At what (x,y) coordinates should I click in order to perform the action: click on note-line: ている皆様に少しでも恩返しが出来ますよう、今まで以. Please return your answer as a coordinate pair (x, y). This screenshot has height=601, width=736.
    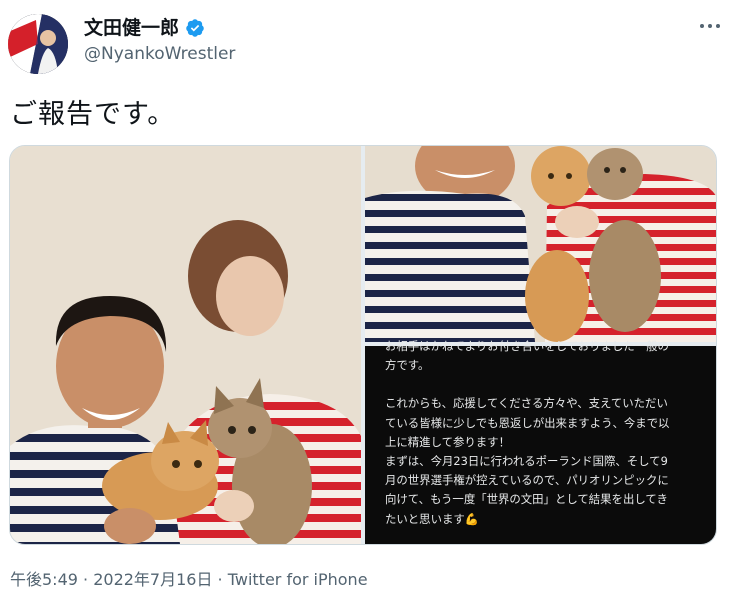
    Looking at the image, I should click on (527, 422).